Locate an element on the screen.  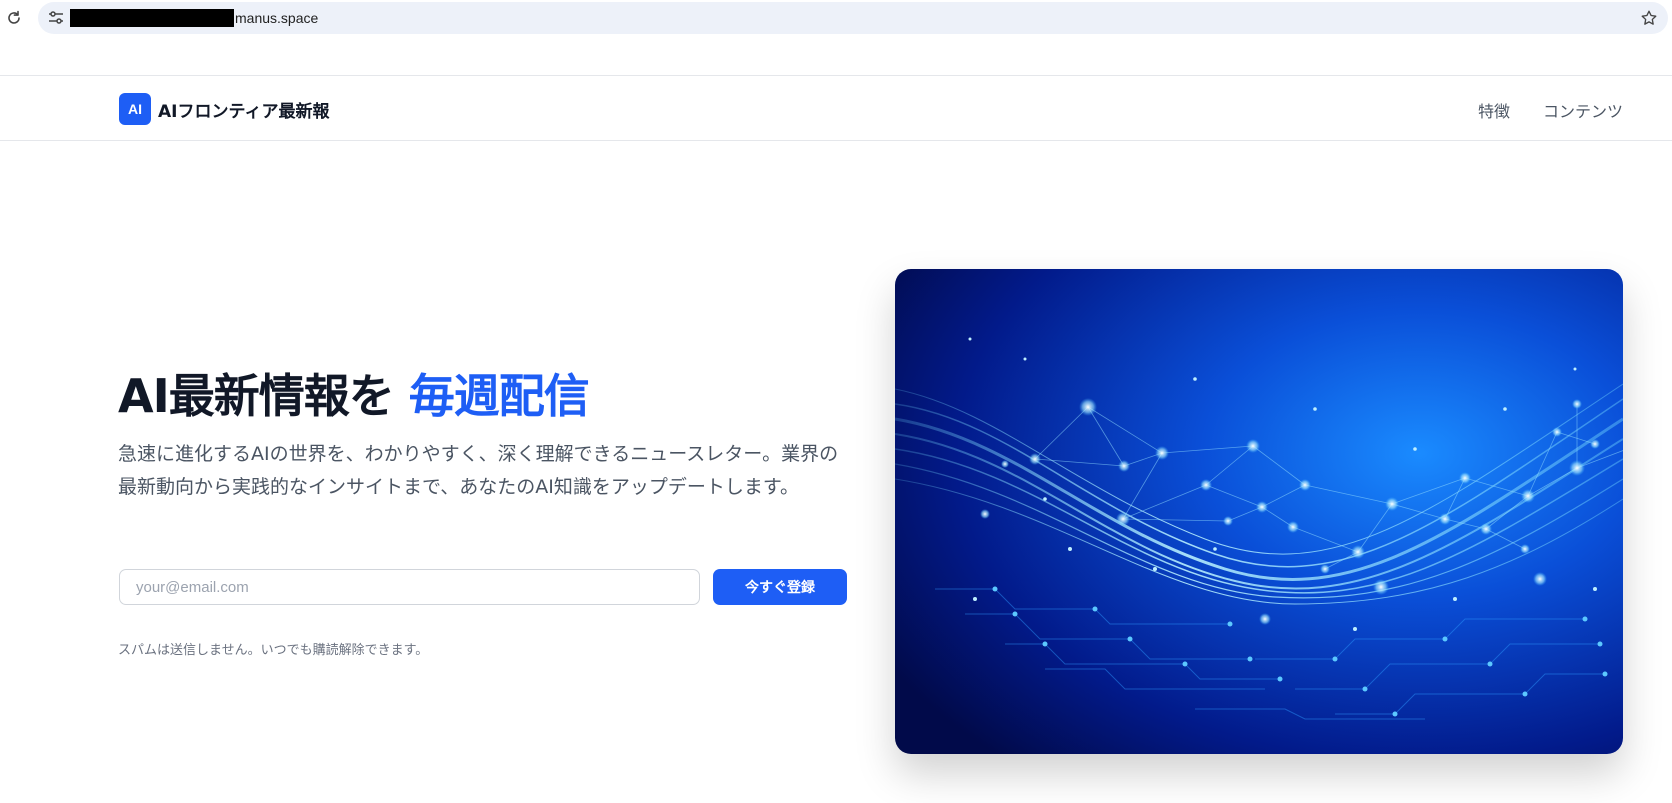
site-logo-text: AIフロンティア最新報 is located at coordinates (243, 109).